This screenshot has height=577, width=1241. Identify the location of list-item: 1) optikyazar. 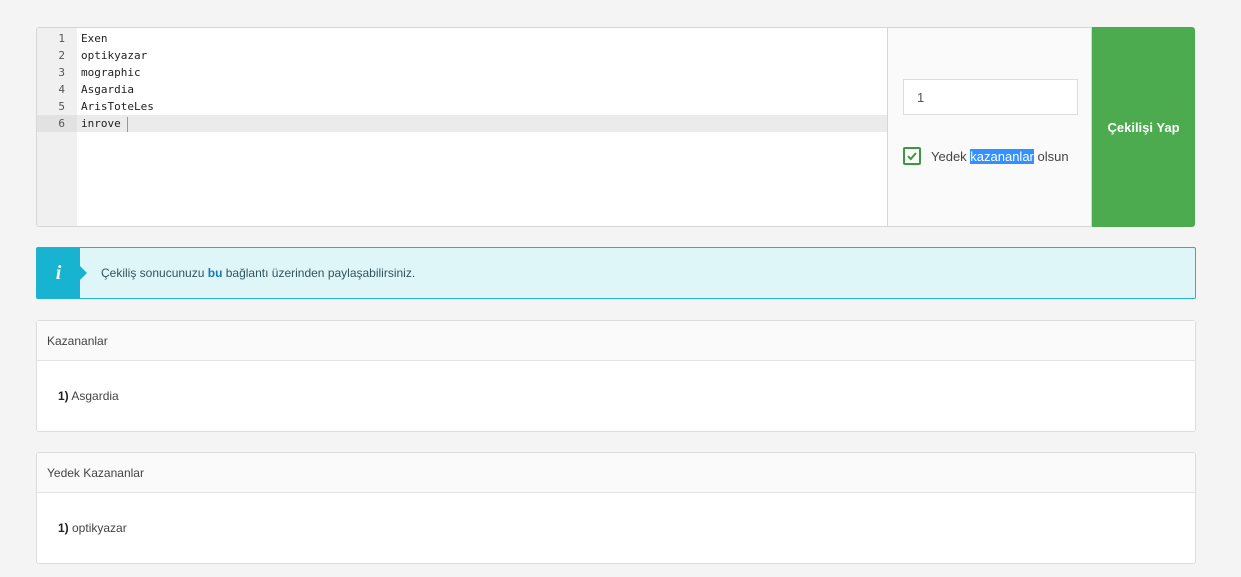
(92, 528).